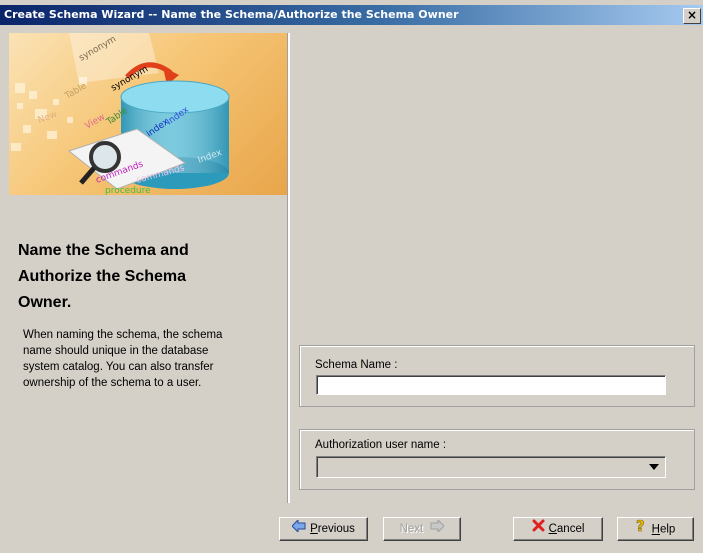 This screenshot has height=553, width=703. I want to click on next-button: Next, so click(422, 529).